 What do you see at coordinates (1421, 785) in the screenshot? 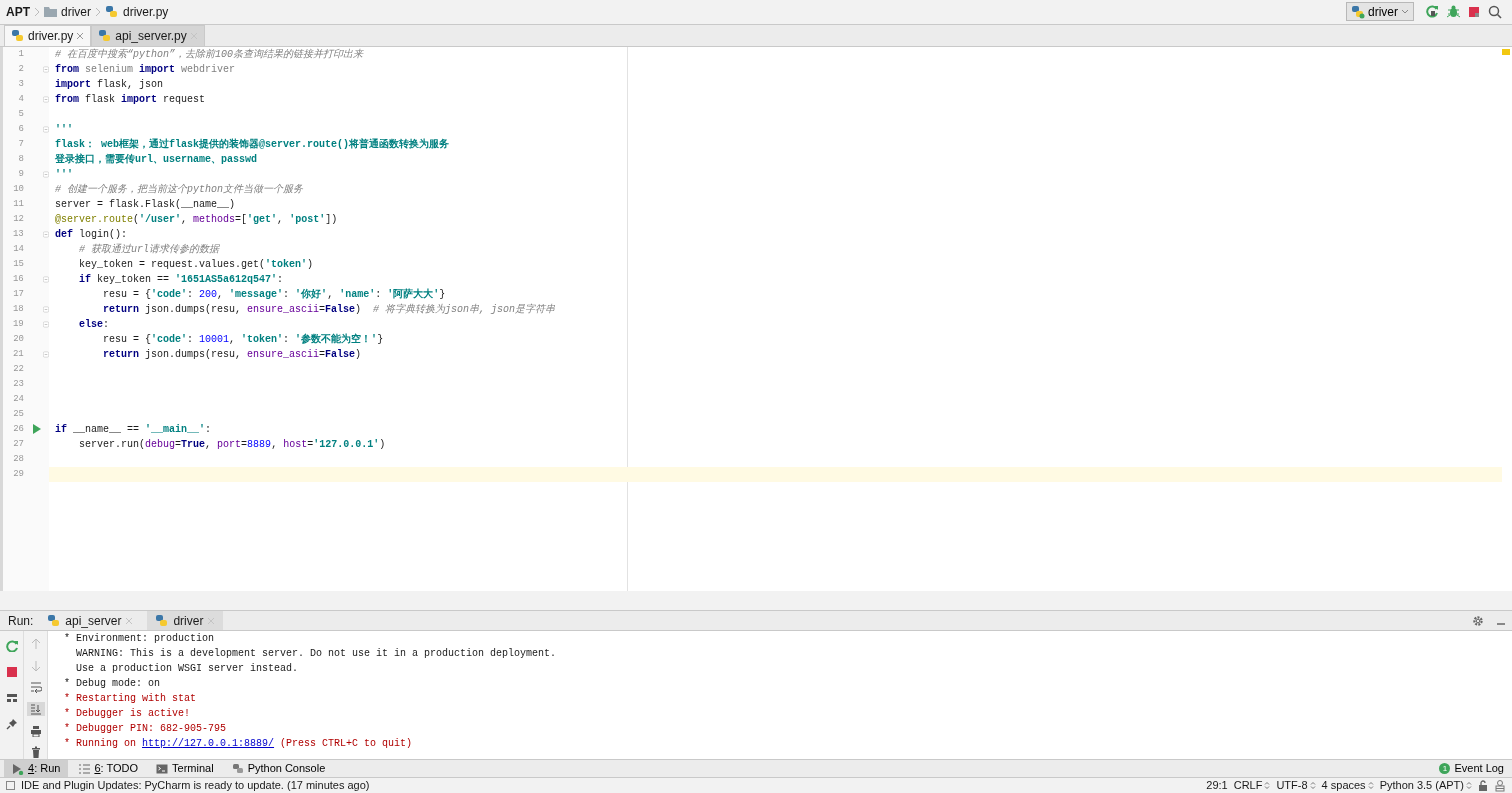
I see `status-item: Python 3.5 (APT)` at bounding box center [1421, 785].